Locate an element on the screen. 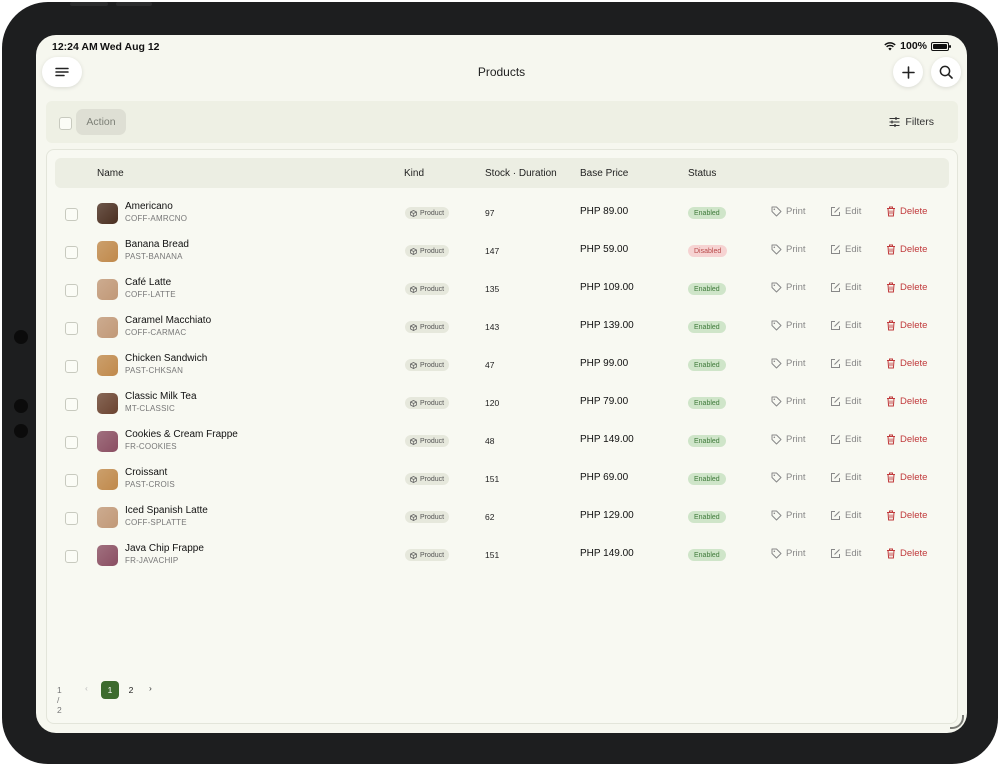  top-bar: Products is located at coordinates (501, 74).